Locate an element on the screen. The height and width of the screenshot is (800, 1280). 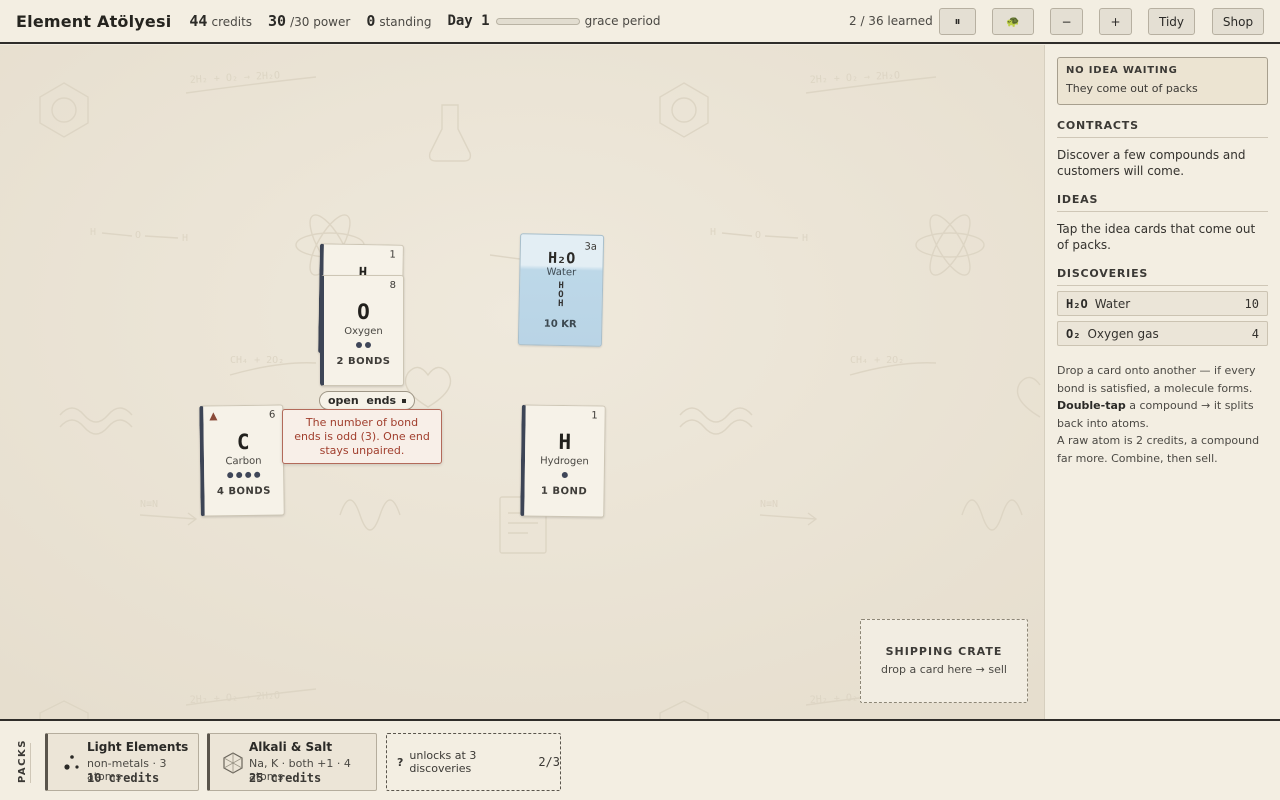
turtle-icon: 🐢 is located at coordinates (1013, 21).